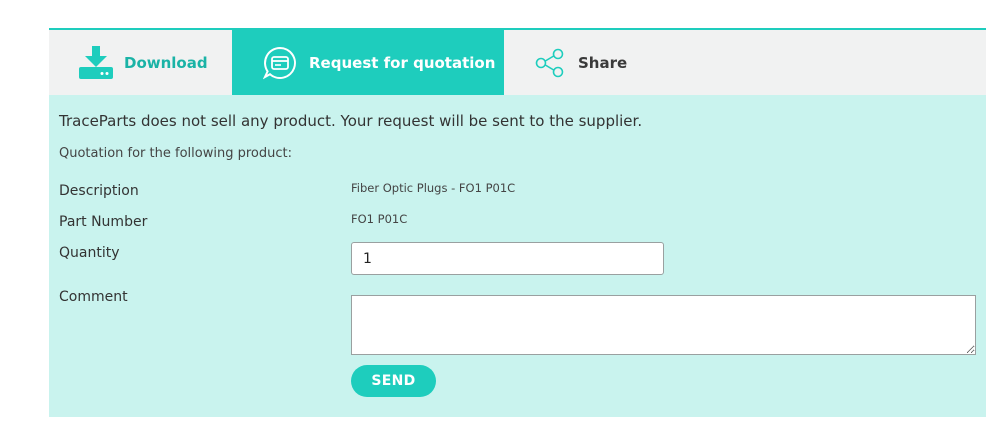 The image size is (1006, 443). I want to click on tab-download-label: Download, so click(166, 62).